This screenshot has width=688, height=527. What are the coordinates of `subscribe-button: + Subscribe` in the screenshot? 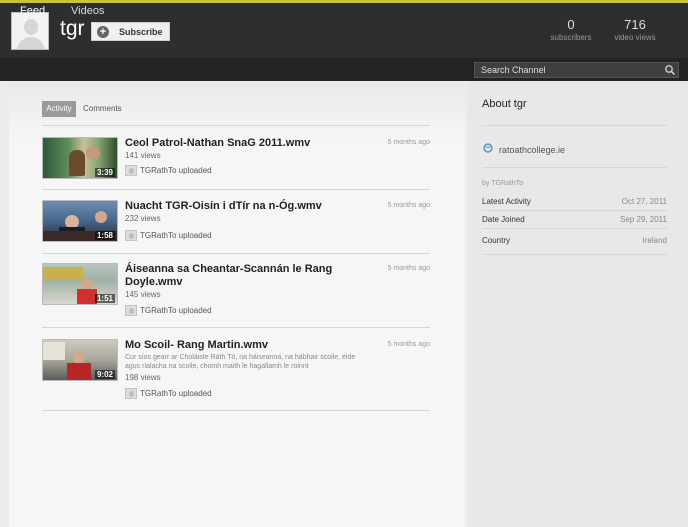 It's located at (130, 31).